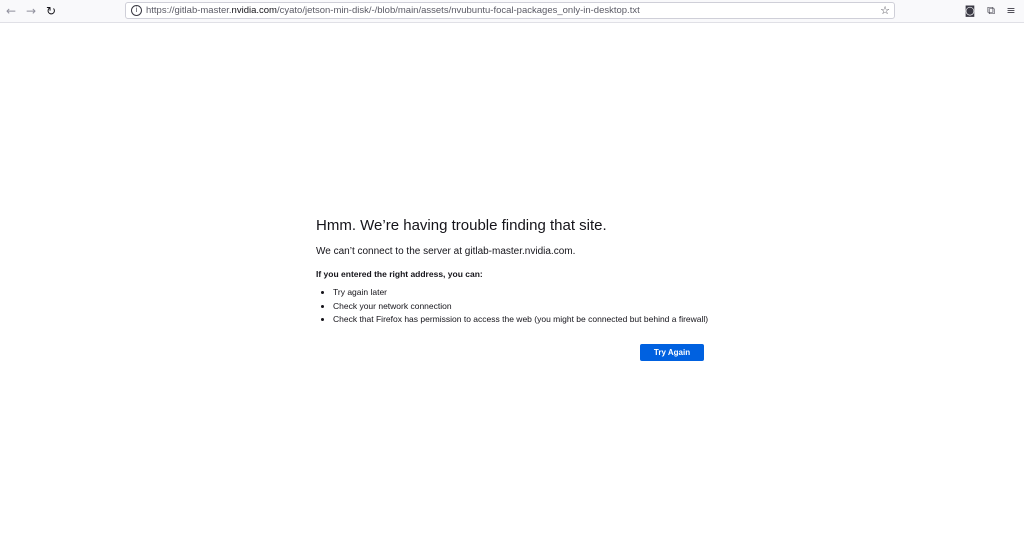 The width and height of the screenshot is (1024, 541). Describe the element at coordinates (885, 10) in the screenshot. I see `star-icon: ☆` at that location.